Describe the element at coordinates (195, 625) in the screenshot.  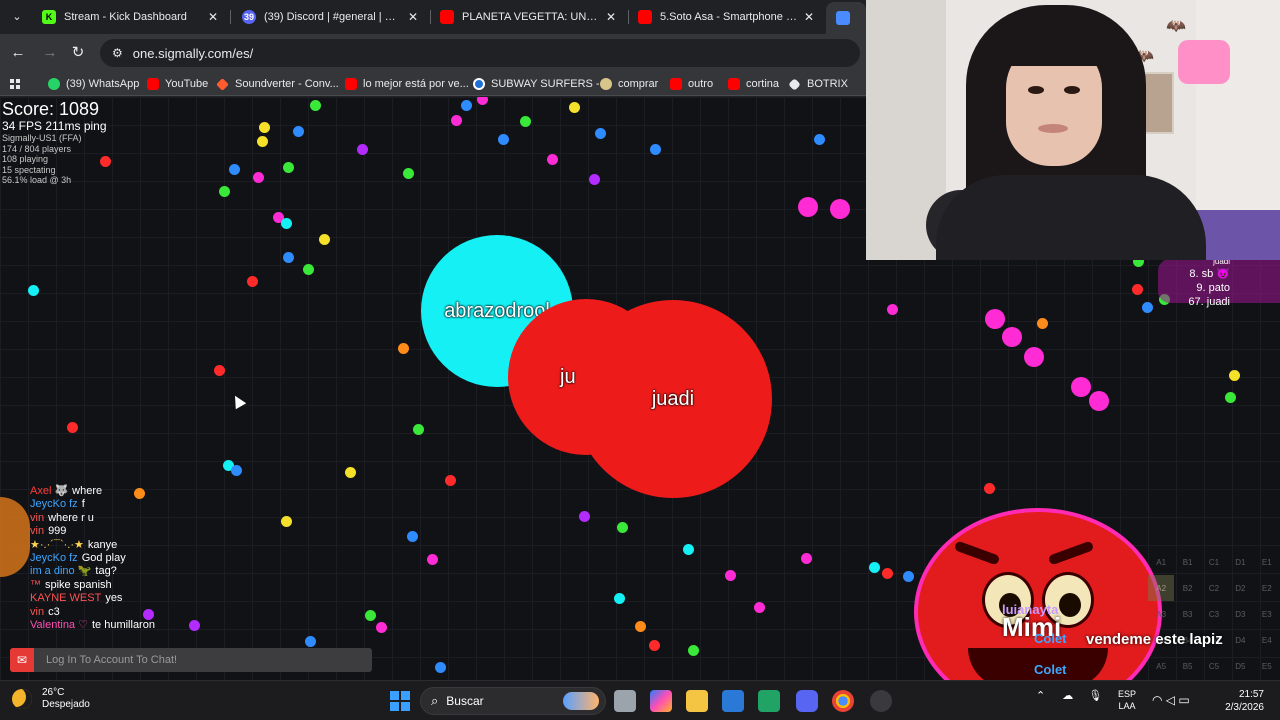
I see `chat-message: Valentina ♡ te humillaron` at that location.